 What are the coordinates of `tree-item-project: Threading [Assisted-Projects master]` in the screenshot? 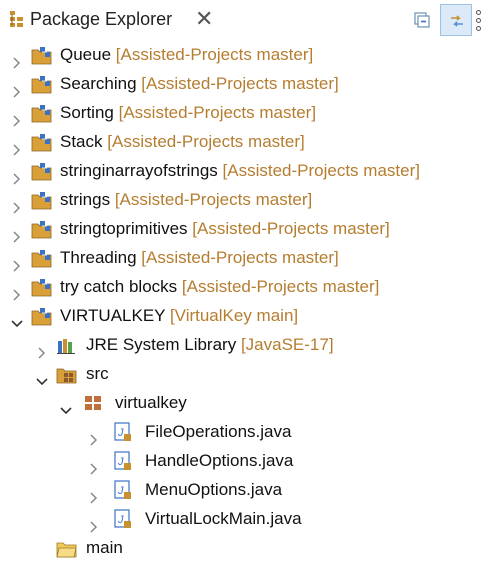 It's located at (242, 257).